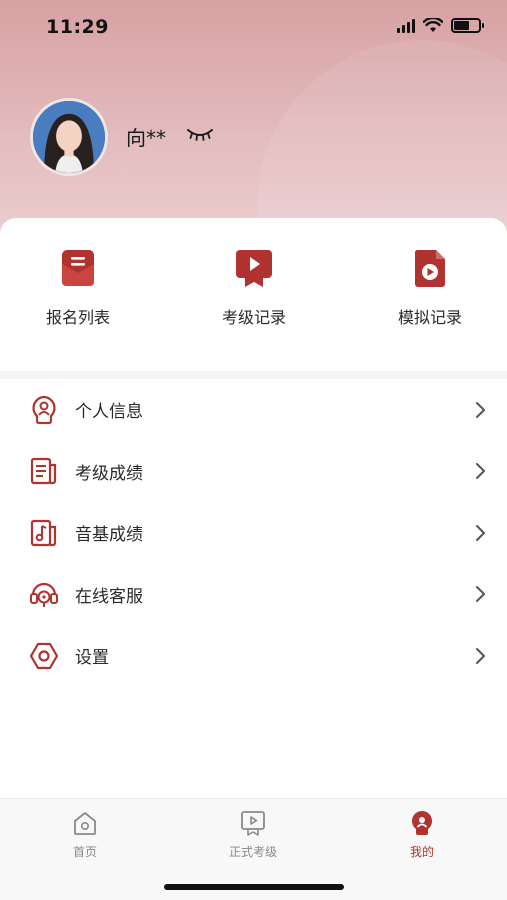 The width and height of the screenshot is (507, 900). Describe the element at coordinates (200, 134) in the screenshot. I see `eye-closed-icon` at that location.